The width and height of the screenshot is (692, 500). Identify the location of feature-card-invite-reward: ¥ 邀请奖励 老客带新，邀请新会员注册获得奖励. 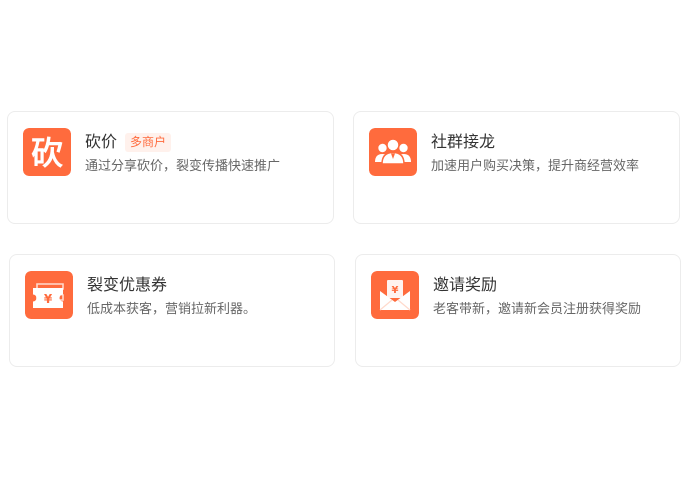
(518, 310).